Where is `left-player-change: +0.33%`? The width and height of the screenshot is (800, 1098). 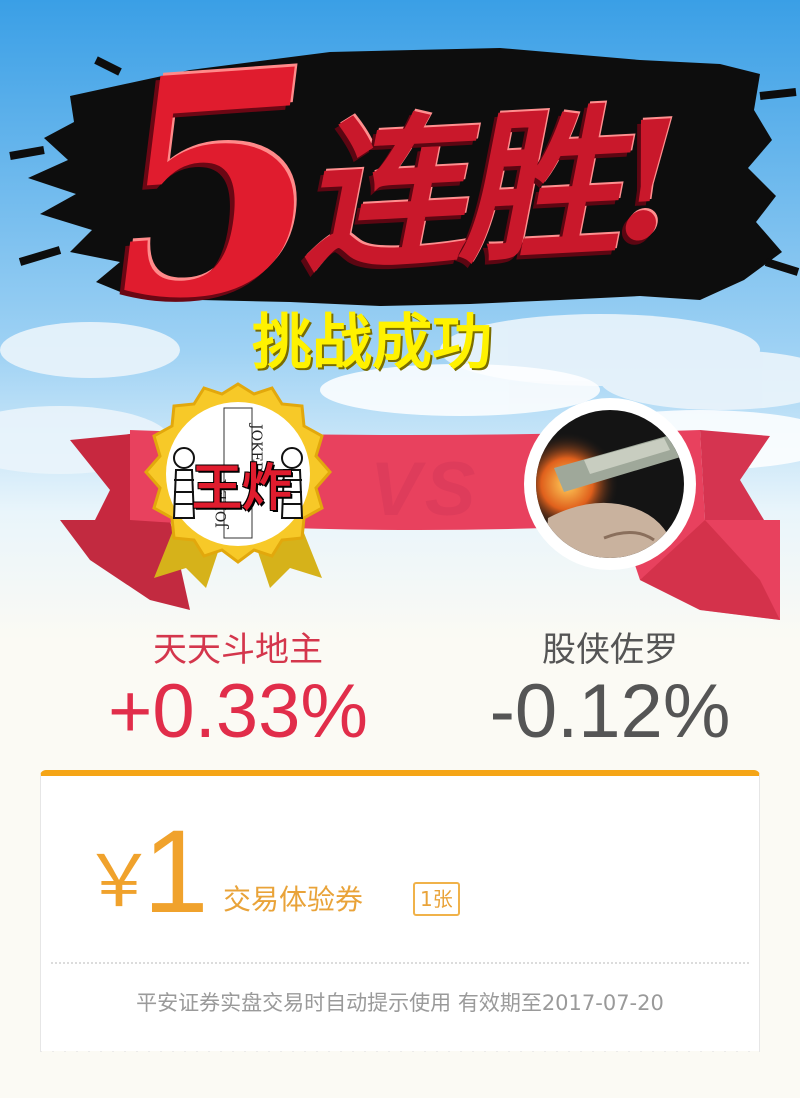 left-player-change: +0.33% is located at coordinates (238, 711).